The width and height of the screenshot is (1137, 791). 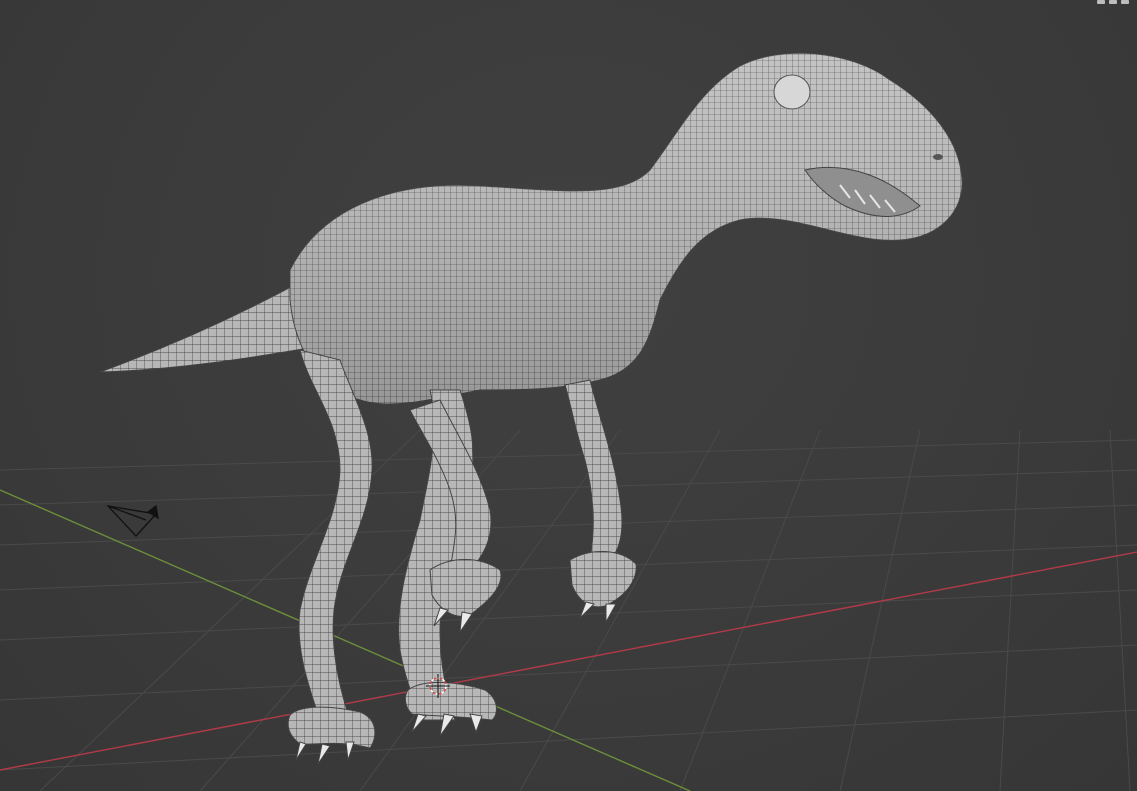 What do you see at coordinates (938, 157) in the screenshot?
I see `nostril` at bounding box center [938, 157].